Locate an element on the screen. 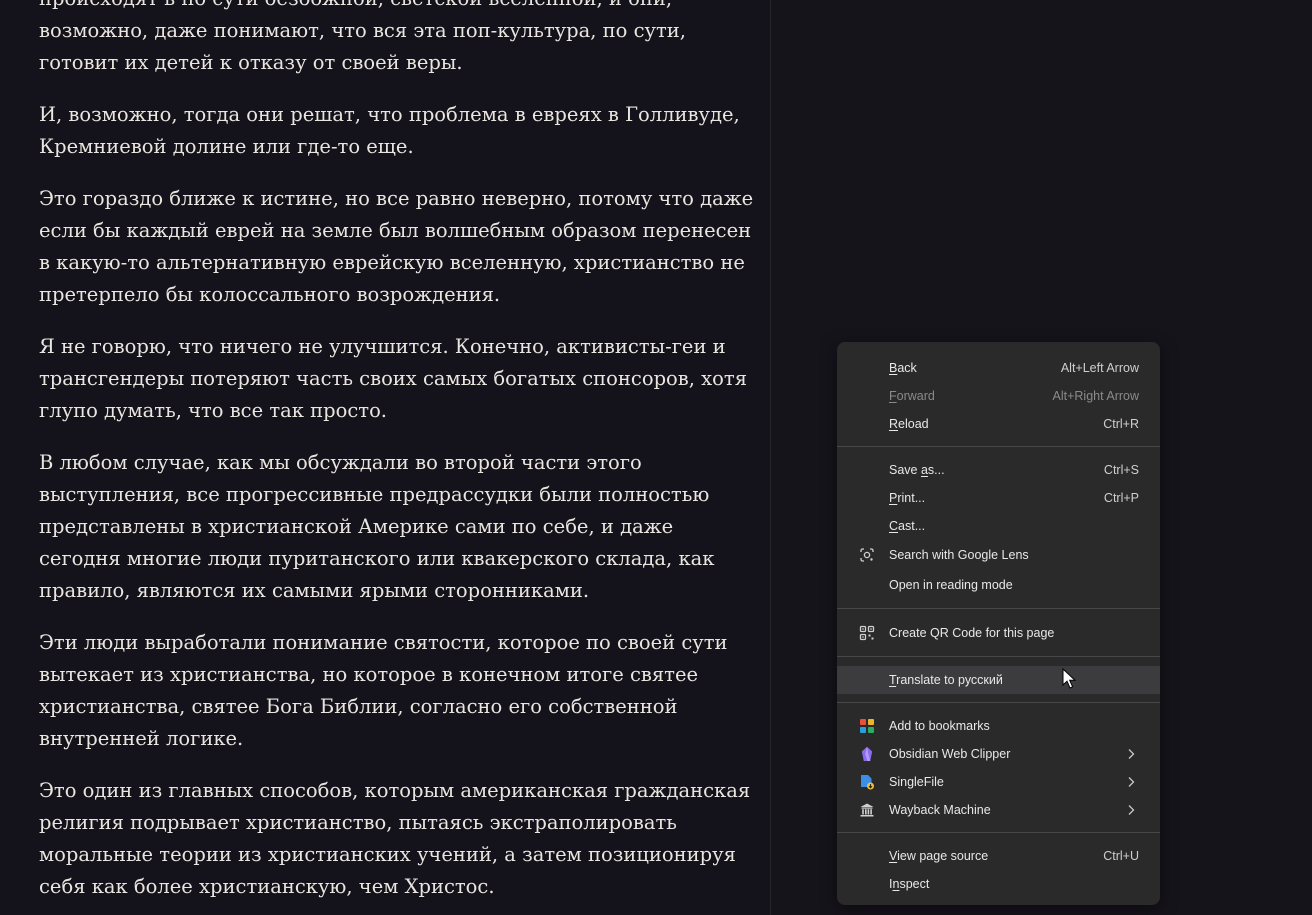 The height and width of the screenshot is (915, 1312). menu-item-reading-mode: Open in reading mode is located at coordinates (998, 585).